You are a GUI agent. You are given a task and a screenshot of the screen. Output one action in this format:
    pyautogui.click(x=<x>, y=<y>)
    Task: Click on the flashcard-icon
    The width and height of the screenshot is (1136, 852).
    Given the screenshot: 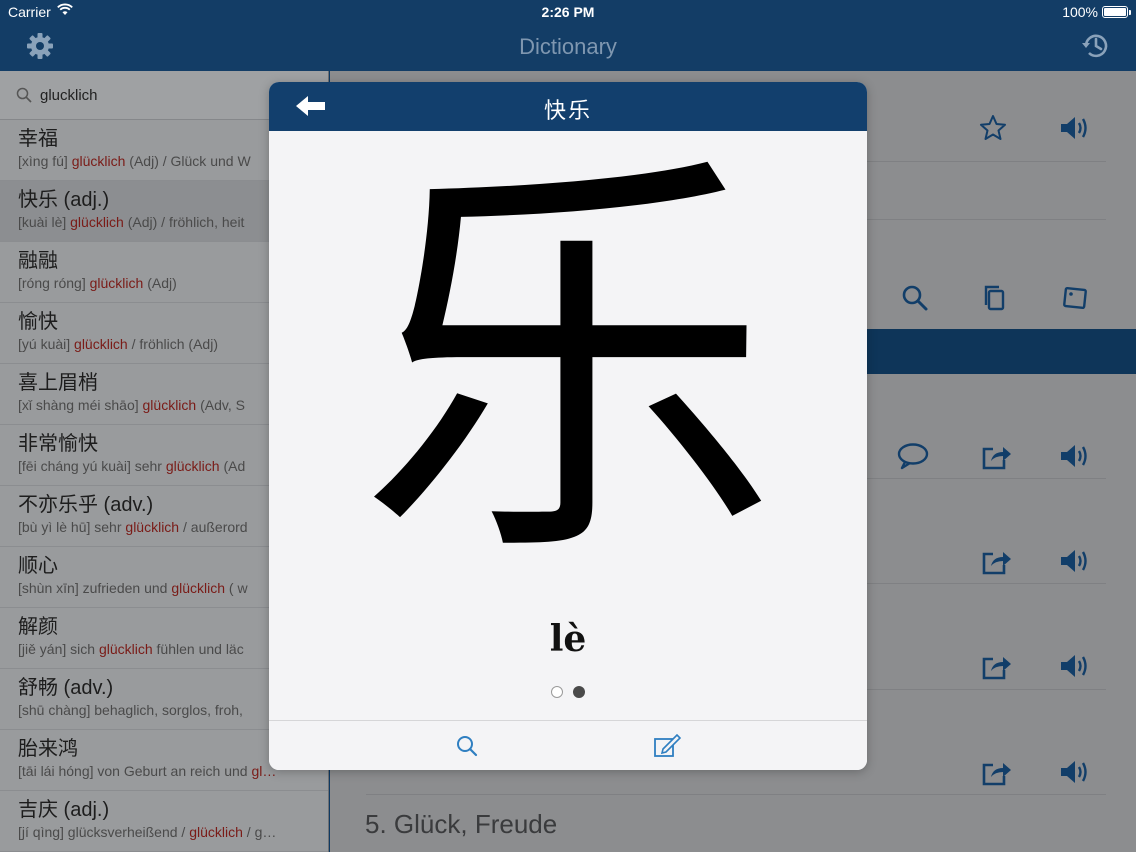 What is the action you would take?
    pyautogui.click(x=1075, y=298)
    